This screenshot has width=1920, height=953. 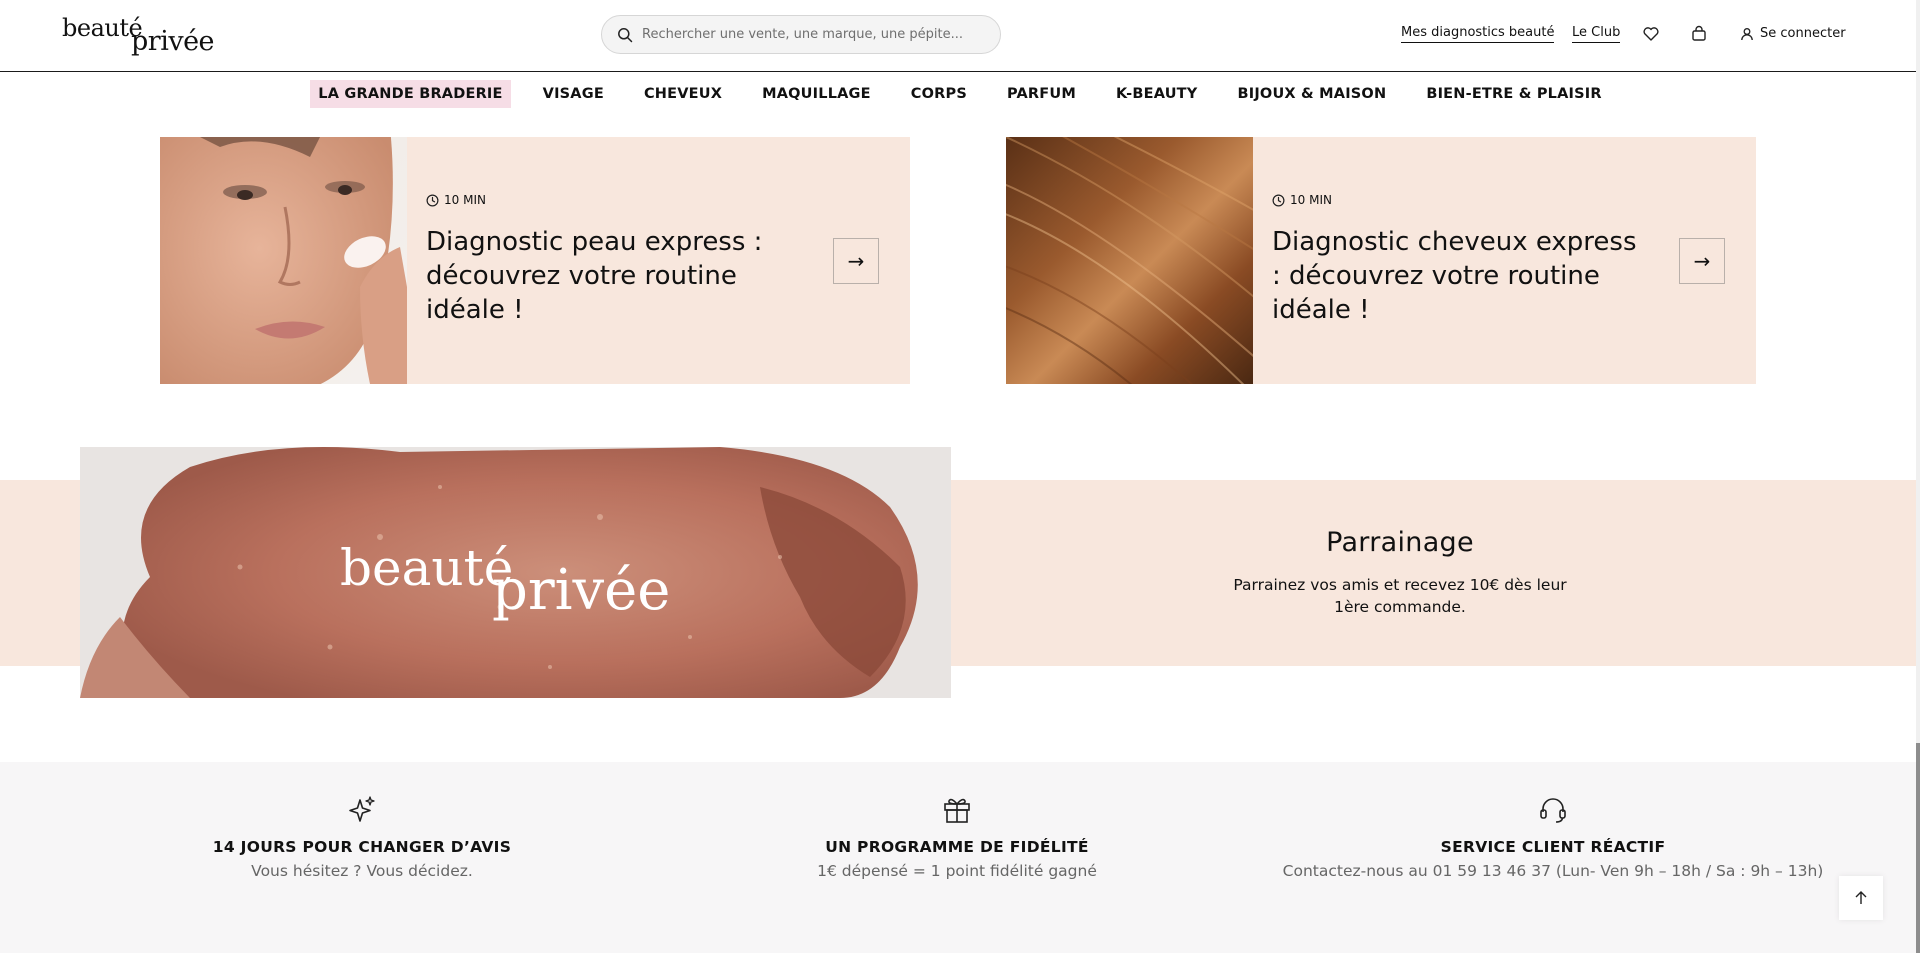 I want to click on user-icon, so click(x=1747, y=33).